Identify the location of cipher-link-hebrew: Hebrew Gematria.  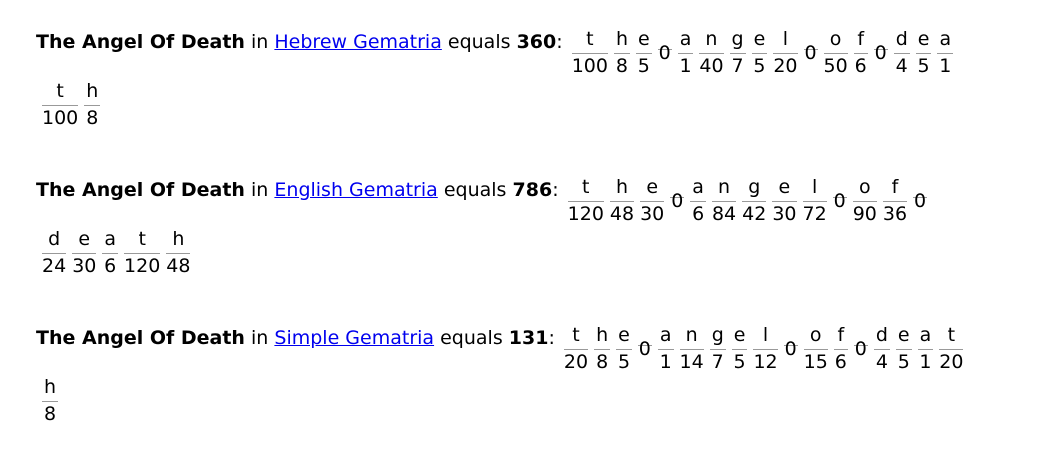
(357, 42).